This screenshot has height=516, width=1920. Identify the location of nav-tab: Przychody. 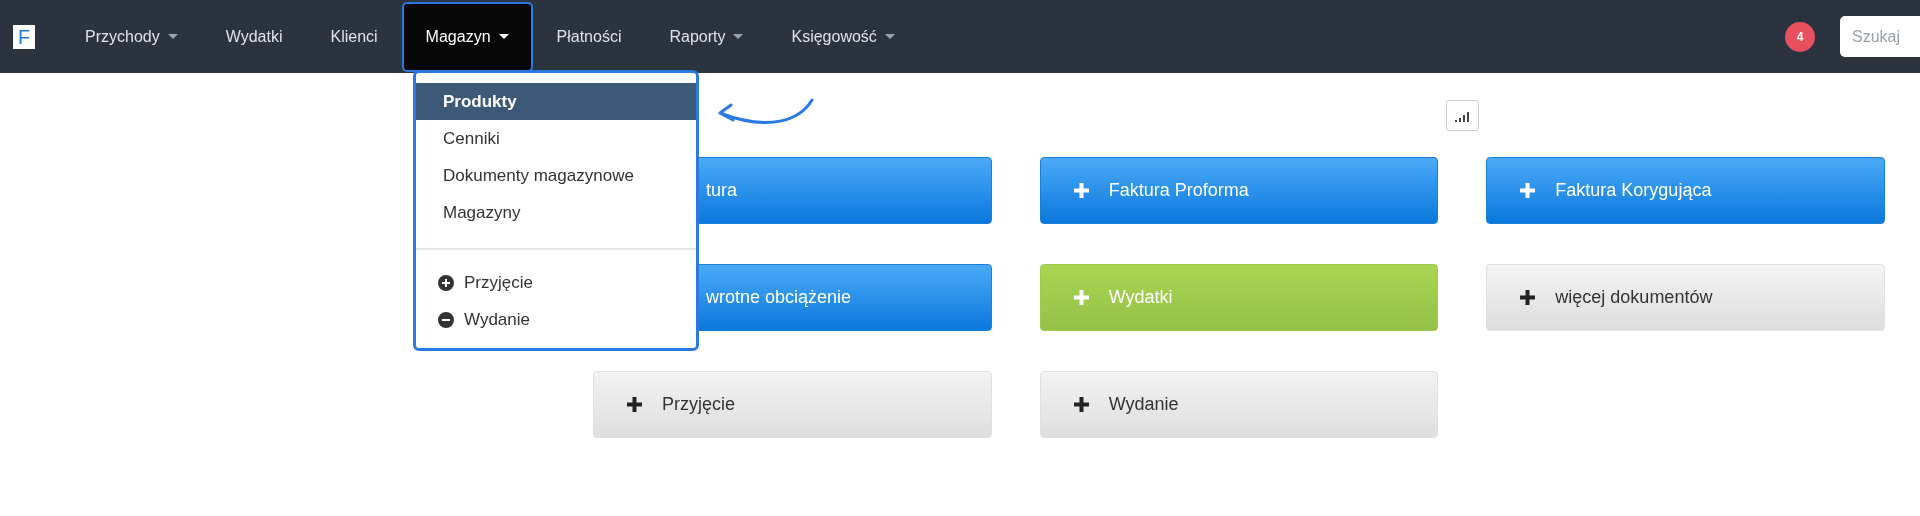
(131, 36).